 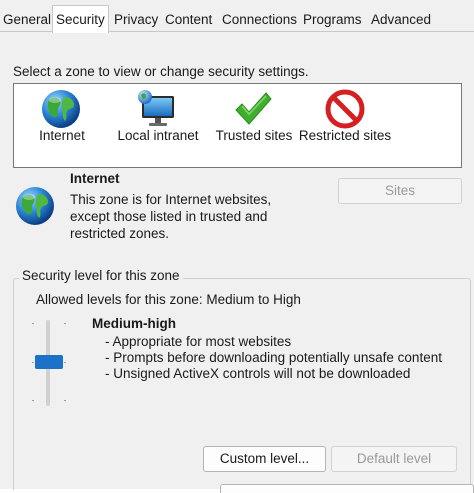 What do you see at coordinates (120, 233) in the screenshot?
I see `zone-description-line-3: restricted zones.` at bounding box center [120, 233].